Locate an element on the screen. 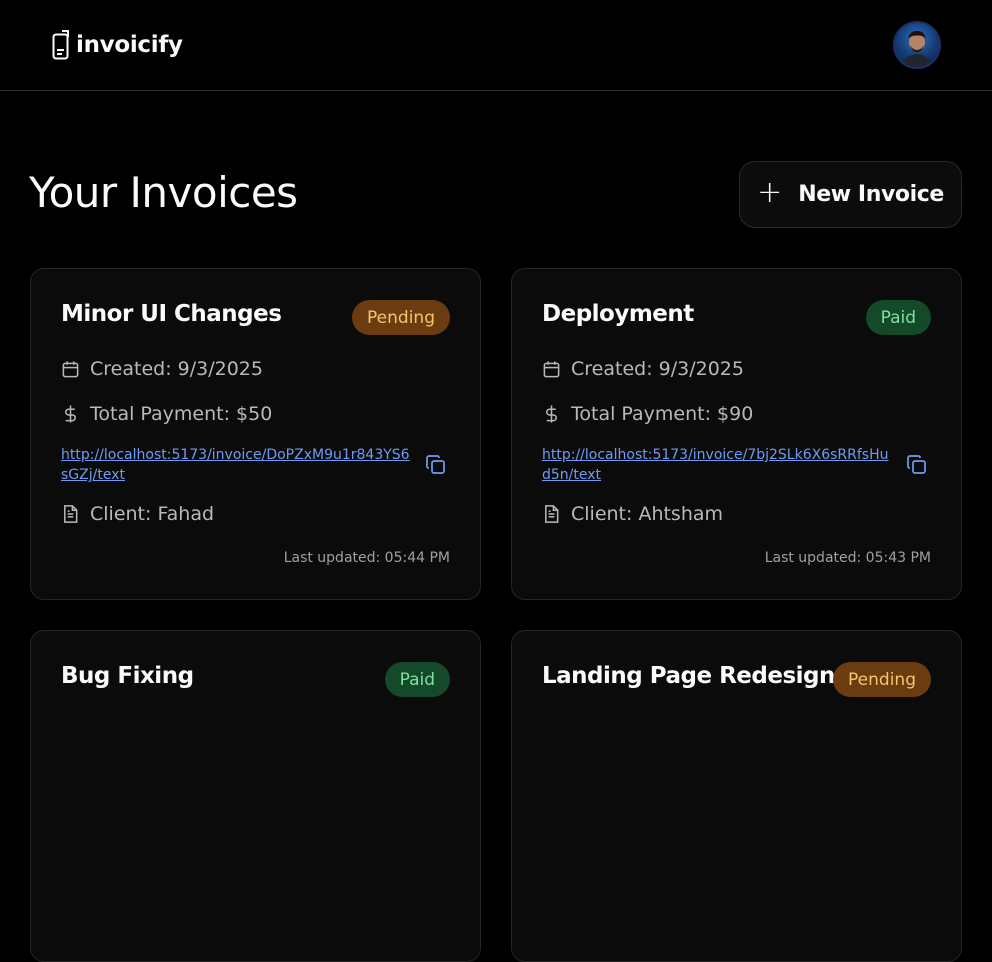 The width and height of the screenshot is (992, 962). client-name: Client: Ahtsham is located at coordinates (647, 514).